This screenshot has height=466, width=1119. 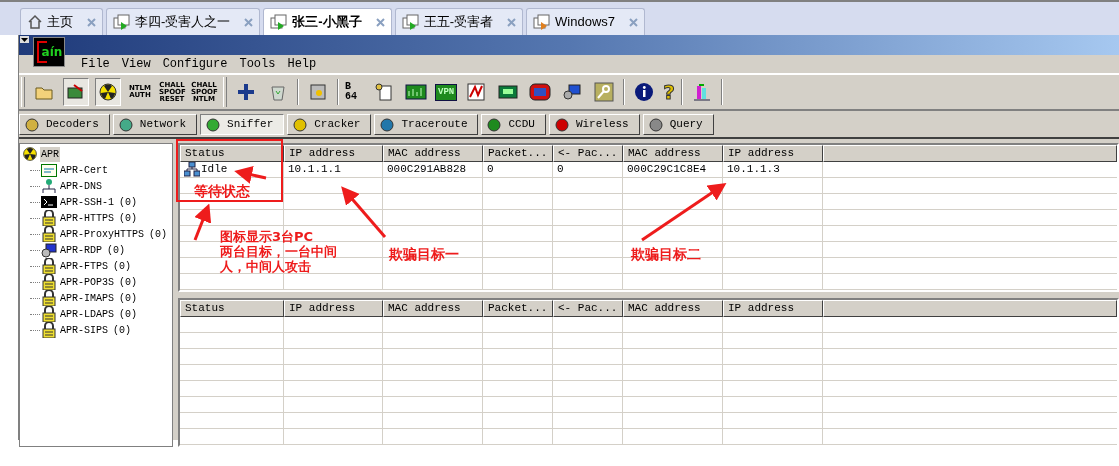 I want to click on browser-tab: Windows7, so click(x=585, y=21).